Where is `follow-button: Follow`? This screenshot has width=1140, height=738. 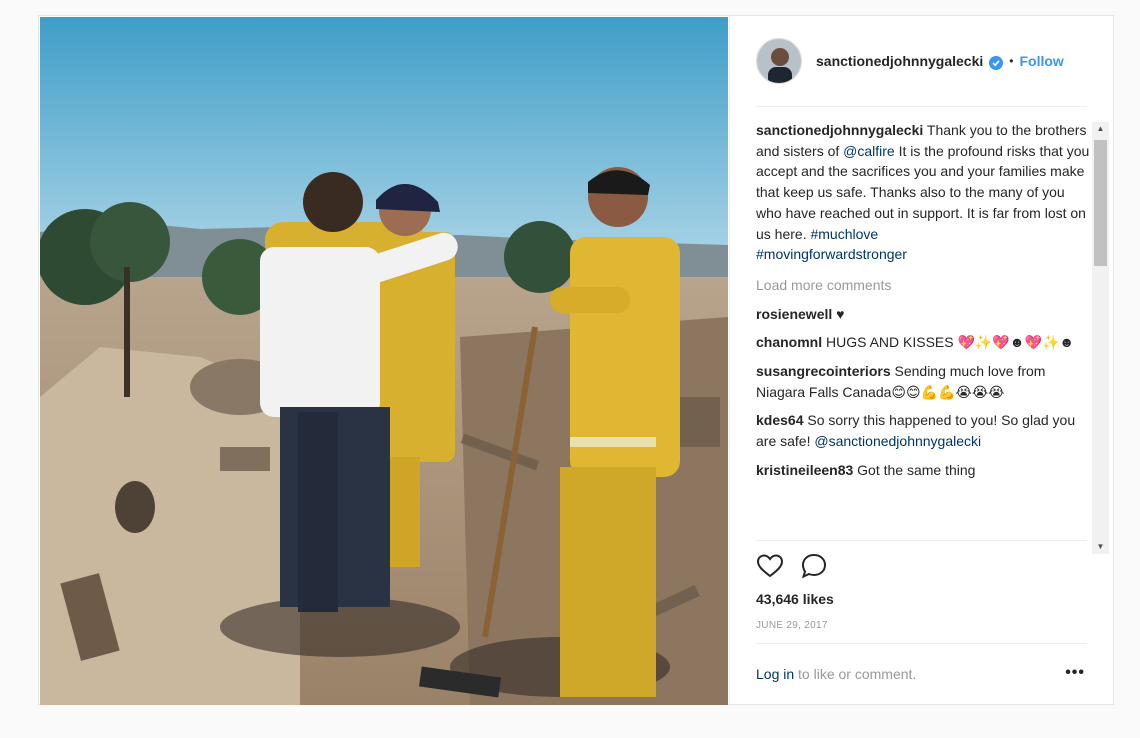
follow-button: Follow is located at coordinates (1041, 61).